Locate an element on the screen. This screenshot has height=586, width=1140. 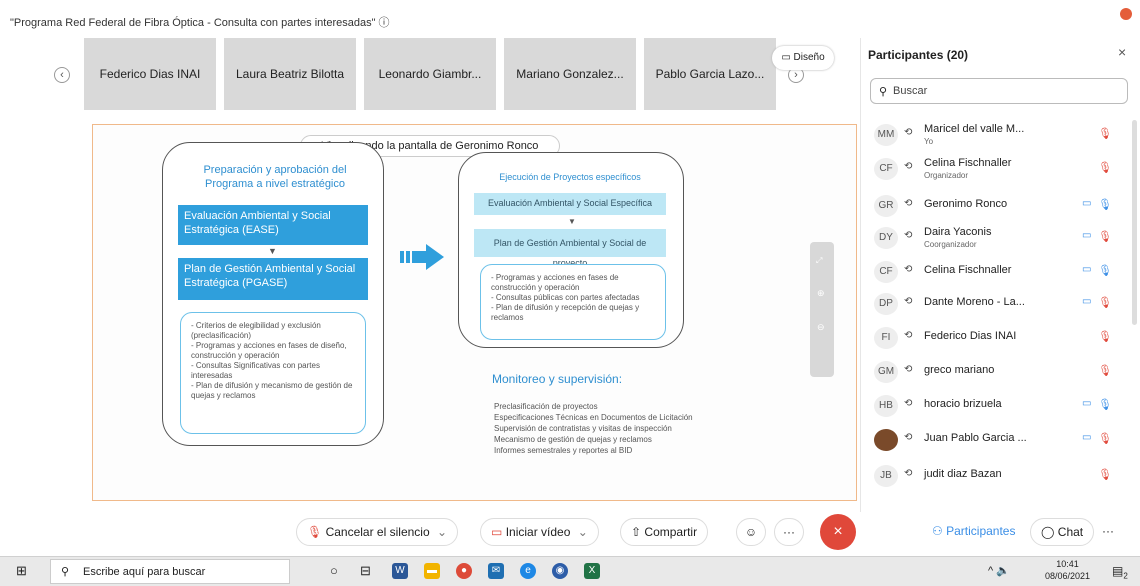
windows-start-icon: ⊞ is located at coordinates (21, 571).